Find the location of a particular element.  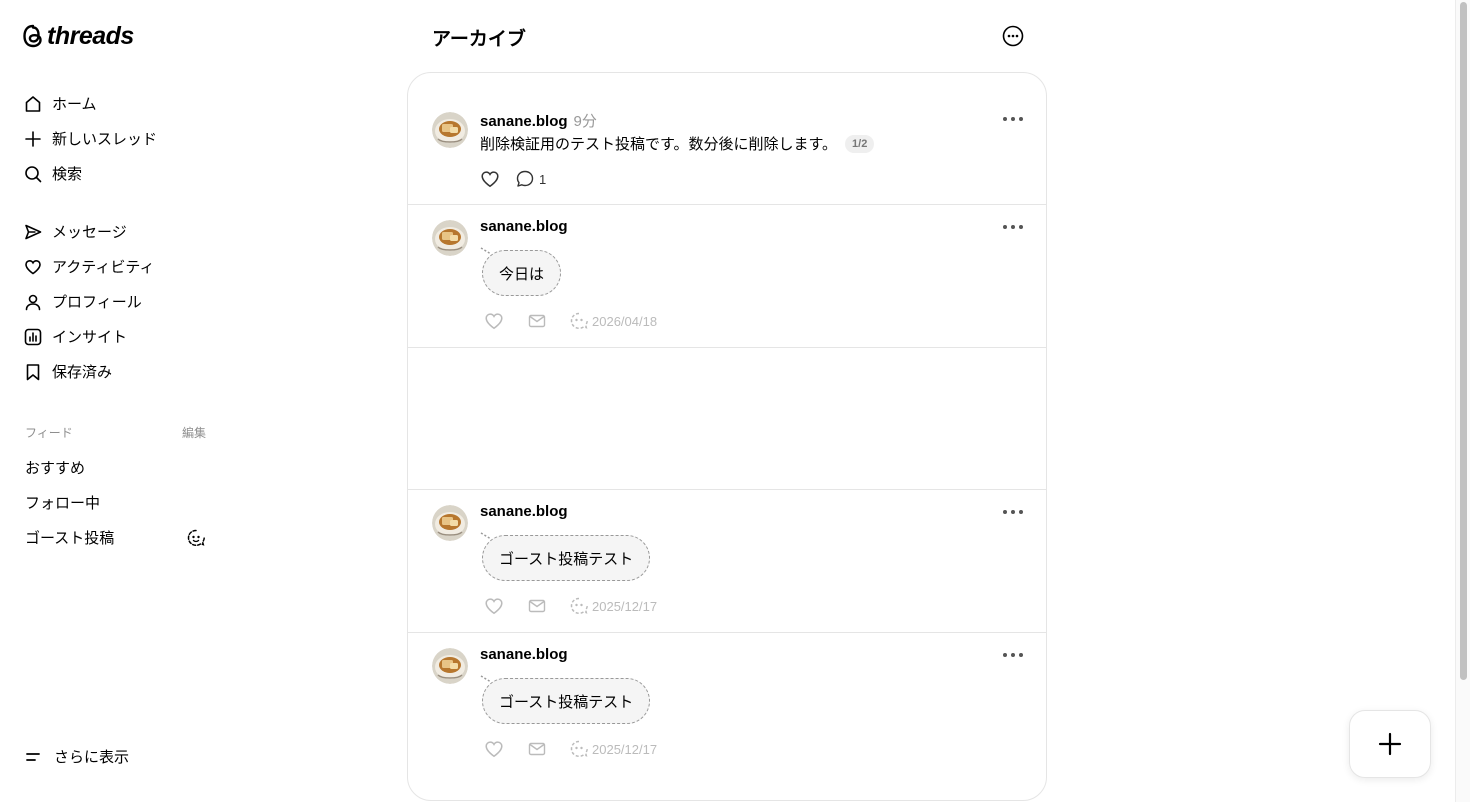

scrollbar-thumb is located at coordinates (1463, 341).